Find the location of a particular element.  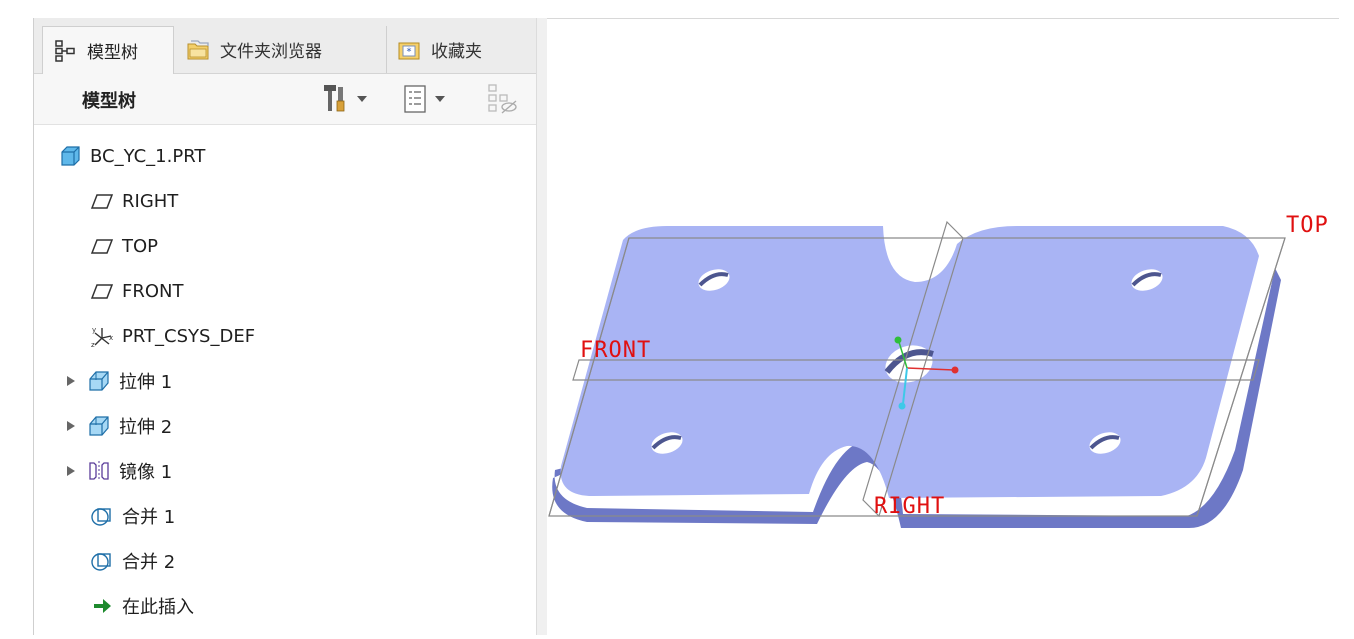

show-hide-icon is located at coordinates (502, 99).